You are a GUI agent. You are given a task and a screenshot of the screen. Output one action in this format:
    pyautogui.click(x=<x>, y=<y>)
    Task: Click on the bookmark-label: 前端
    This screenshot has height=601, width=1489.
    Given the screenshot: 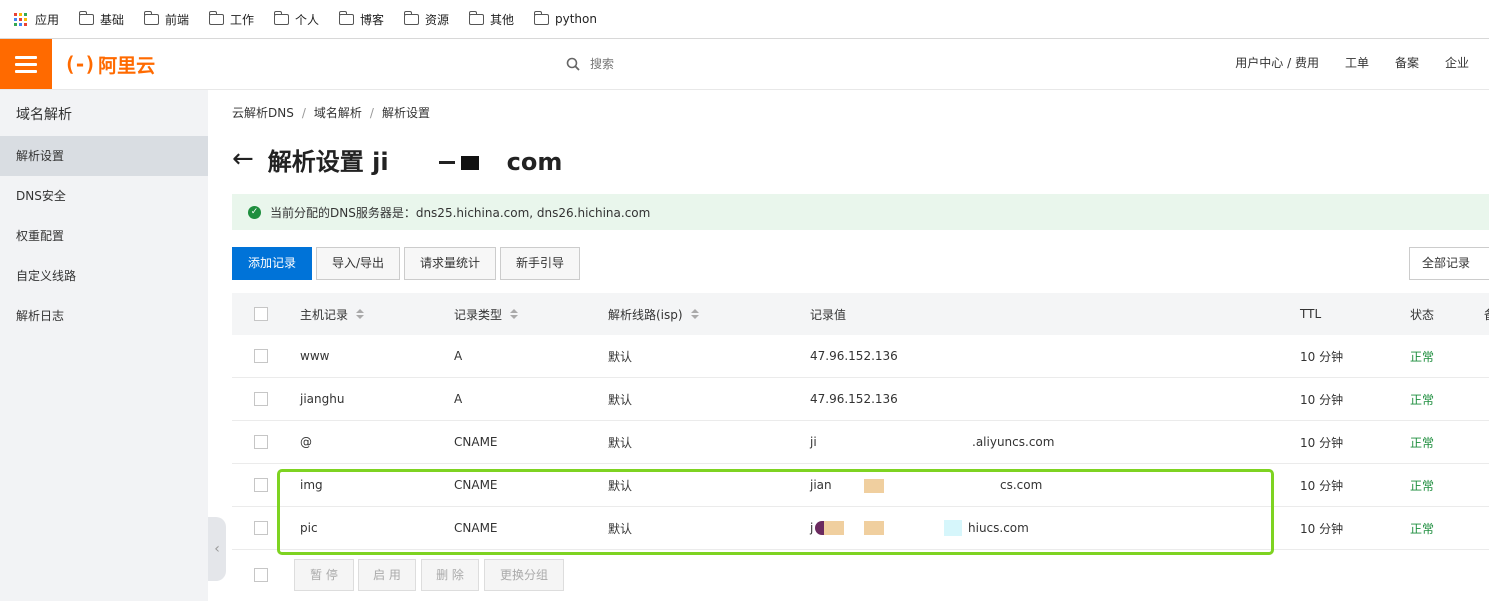 What is the action you would take?
    pyautogui.click(x=177, y=19)
    